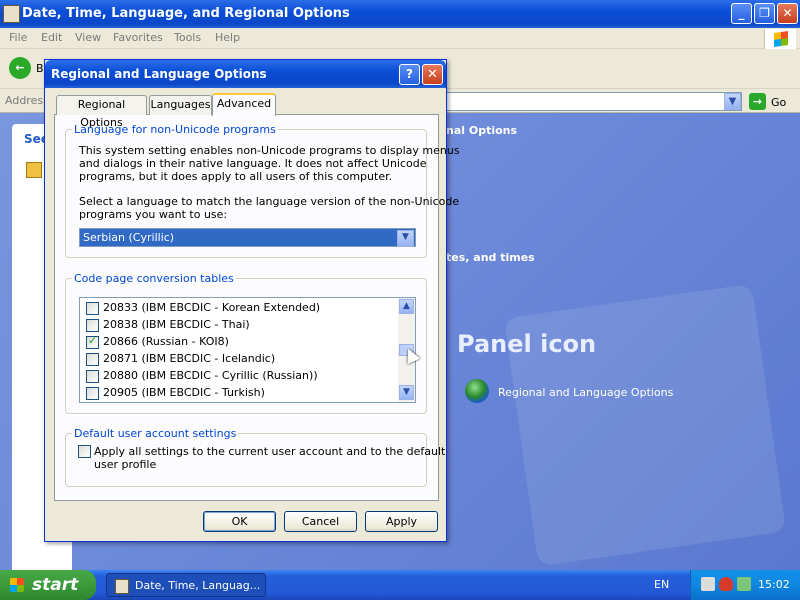 The image size is (800, 600). What do you see at coordinates (780, 39) in the screenshot?
I see `windows-logo-icon` at bounding box center [780, 39].